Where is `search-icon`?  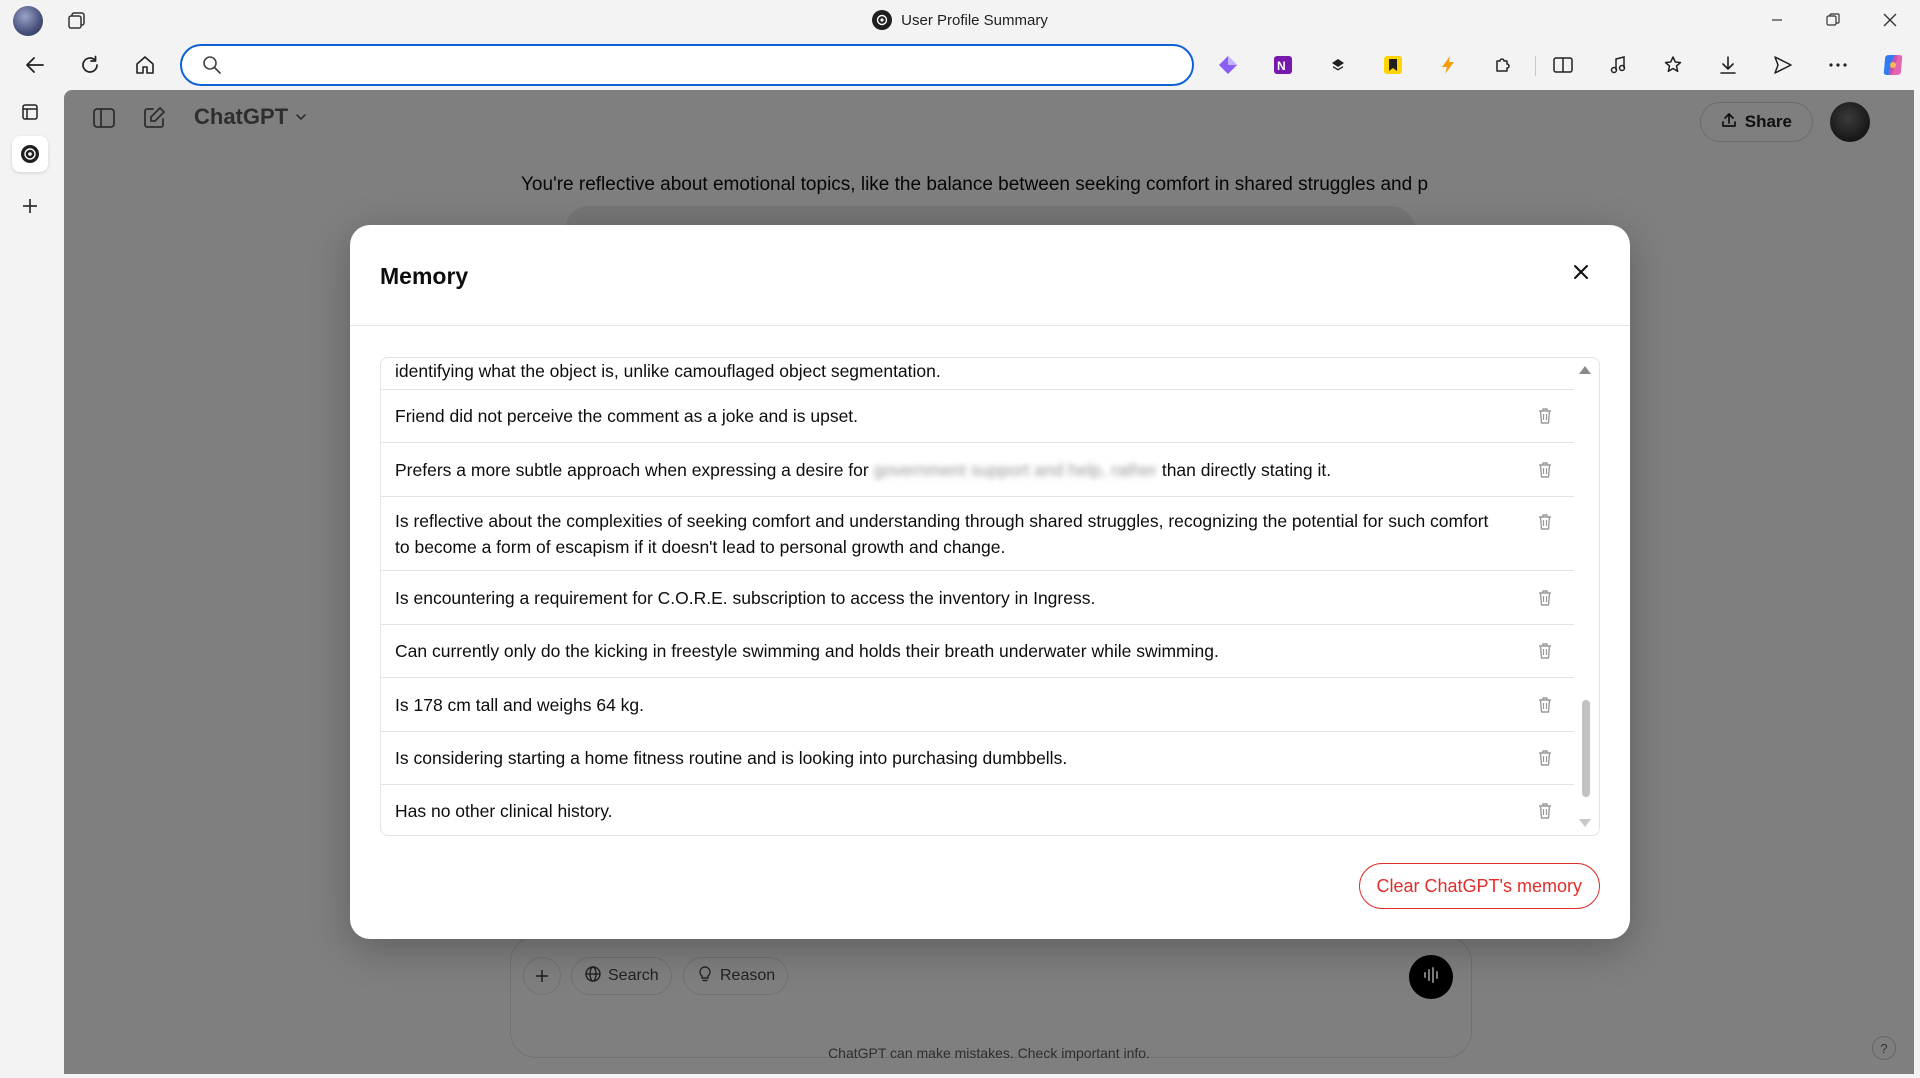
search-icon is located at coordinates (212, 67).